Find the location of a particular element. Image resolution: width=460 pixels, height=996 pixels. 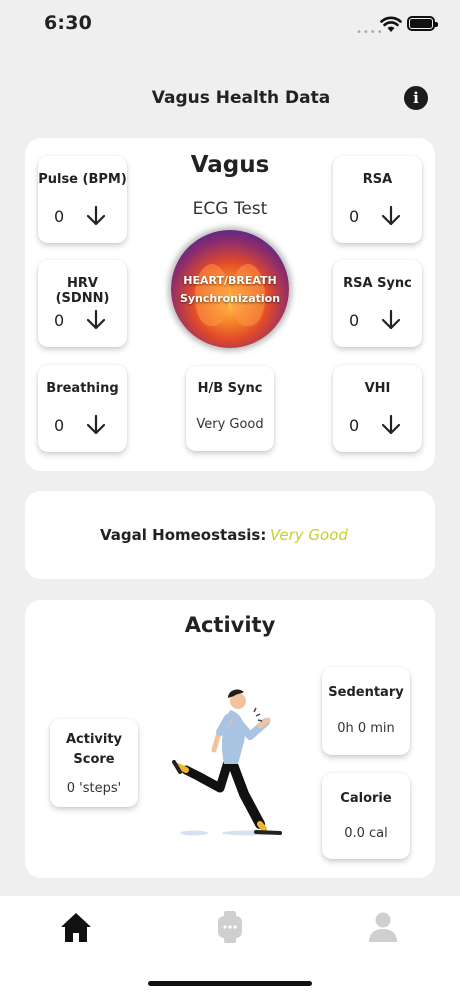

sedentary-value: 0h 0 min is located at coordinates (366, 728).